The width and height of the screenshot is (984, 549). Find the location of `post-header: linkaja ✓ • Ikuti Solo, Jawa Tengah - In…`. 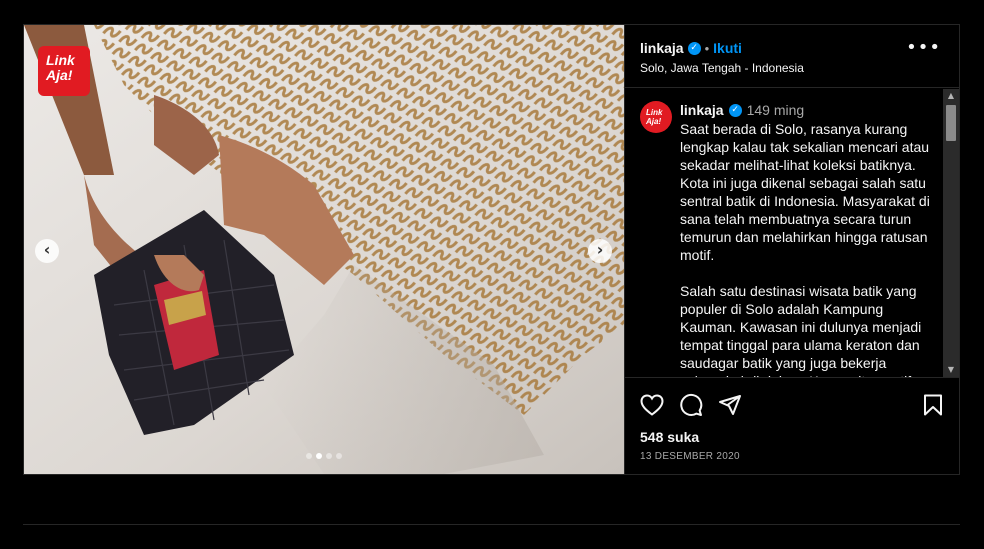

post-header: linkaja ✓ • Ikuti Solo, Jawa Tengah - In… is located at coordinates (792, 56).